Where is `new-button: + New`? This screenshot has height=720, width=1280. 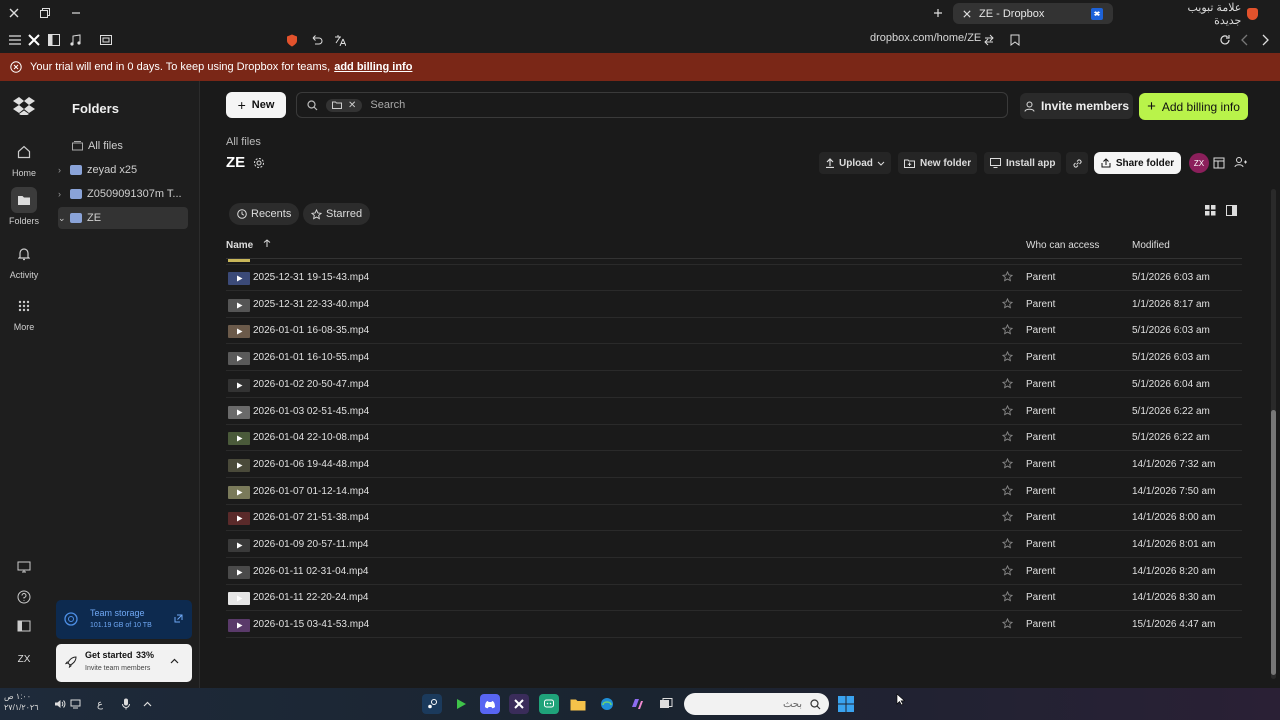
new-button: + New is located at coordinates (256, 105).